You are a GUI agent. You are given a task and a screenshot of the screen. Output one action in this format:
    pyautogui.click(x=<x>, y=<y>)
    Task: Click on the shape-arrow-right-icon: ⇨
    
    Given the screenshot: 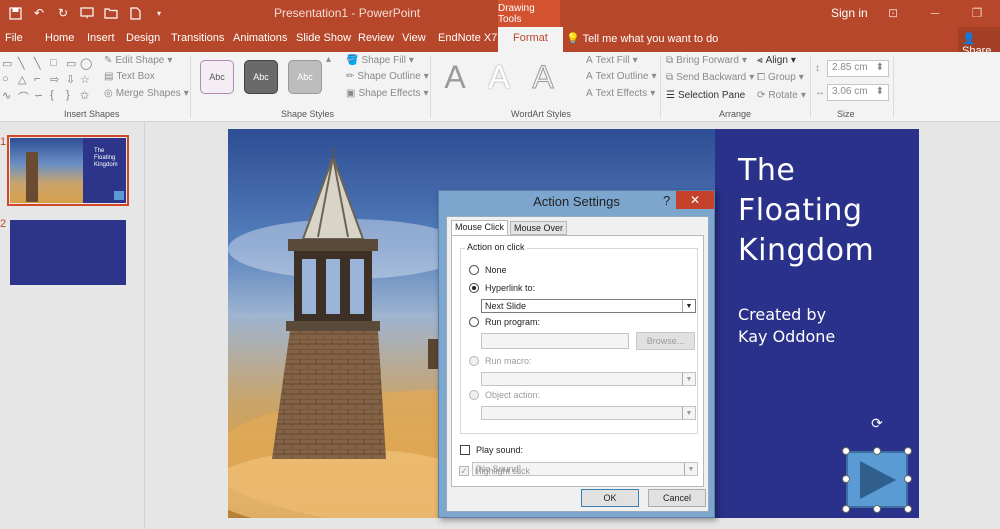 What is the action you would take?
    pyautogui.click(x=54, y=79)
    